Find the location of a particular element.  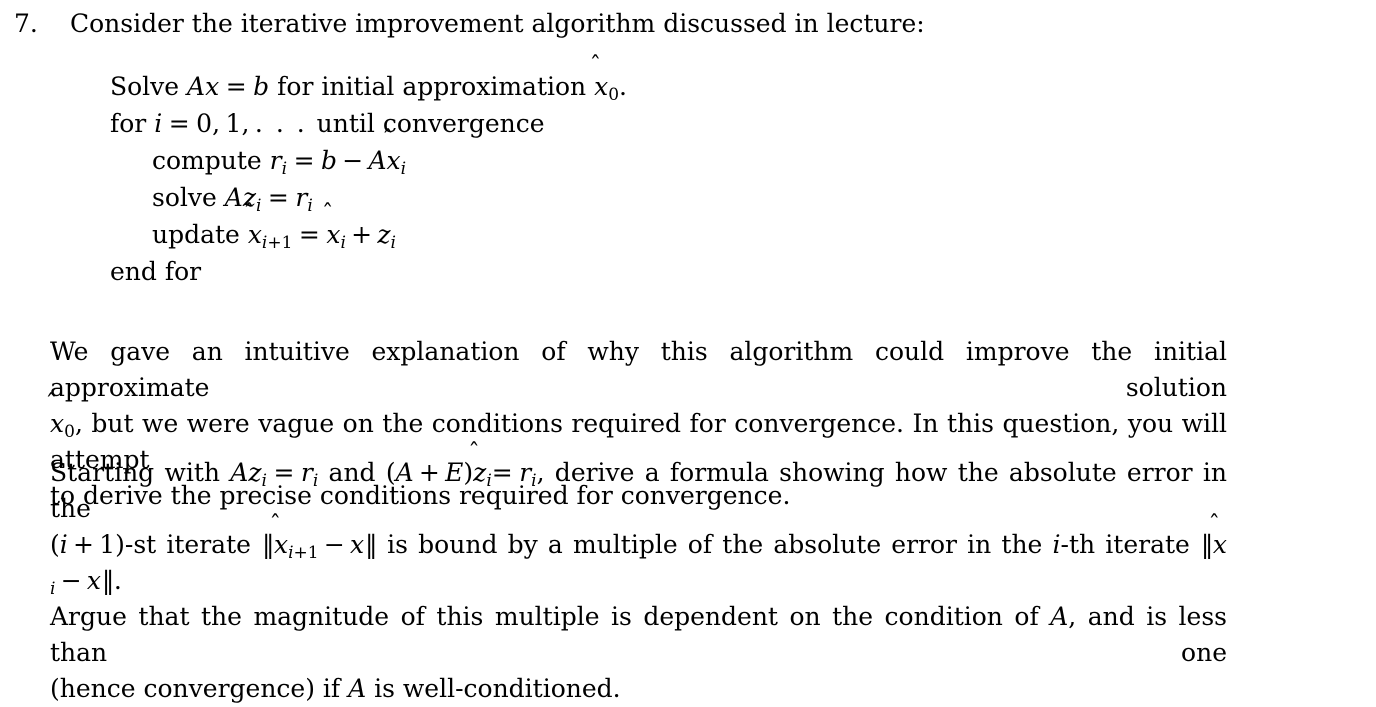

seg-ith-iterate: -th iterate is located at coordinates (1130, 544).